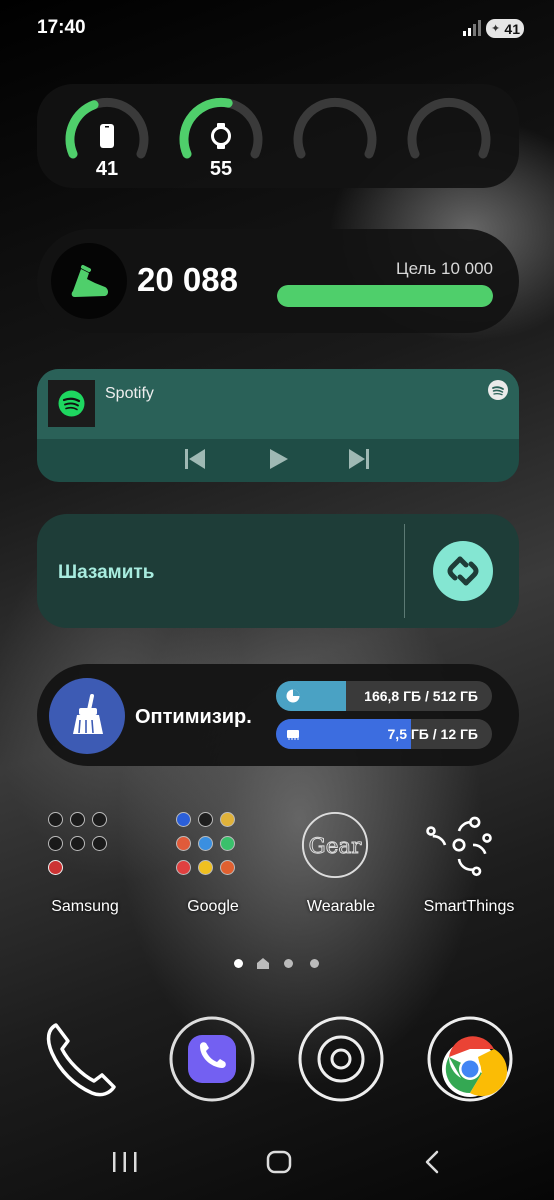  What do you see at coordinates (129, 393) in the screenshot?
I see `track-title: Spotify` at bounding box center [129, 393].